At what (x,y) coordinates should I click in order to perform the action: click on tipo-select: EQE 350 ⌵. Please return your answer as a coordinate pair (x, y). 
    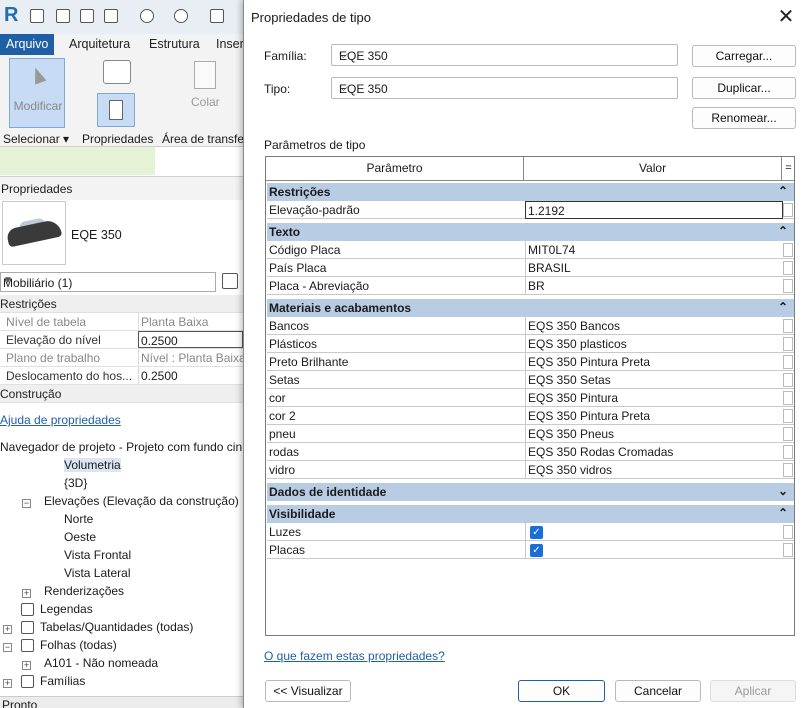
    Looking at the image, I should click on (504, 88).